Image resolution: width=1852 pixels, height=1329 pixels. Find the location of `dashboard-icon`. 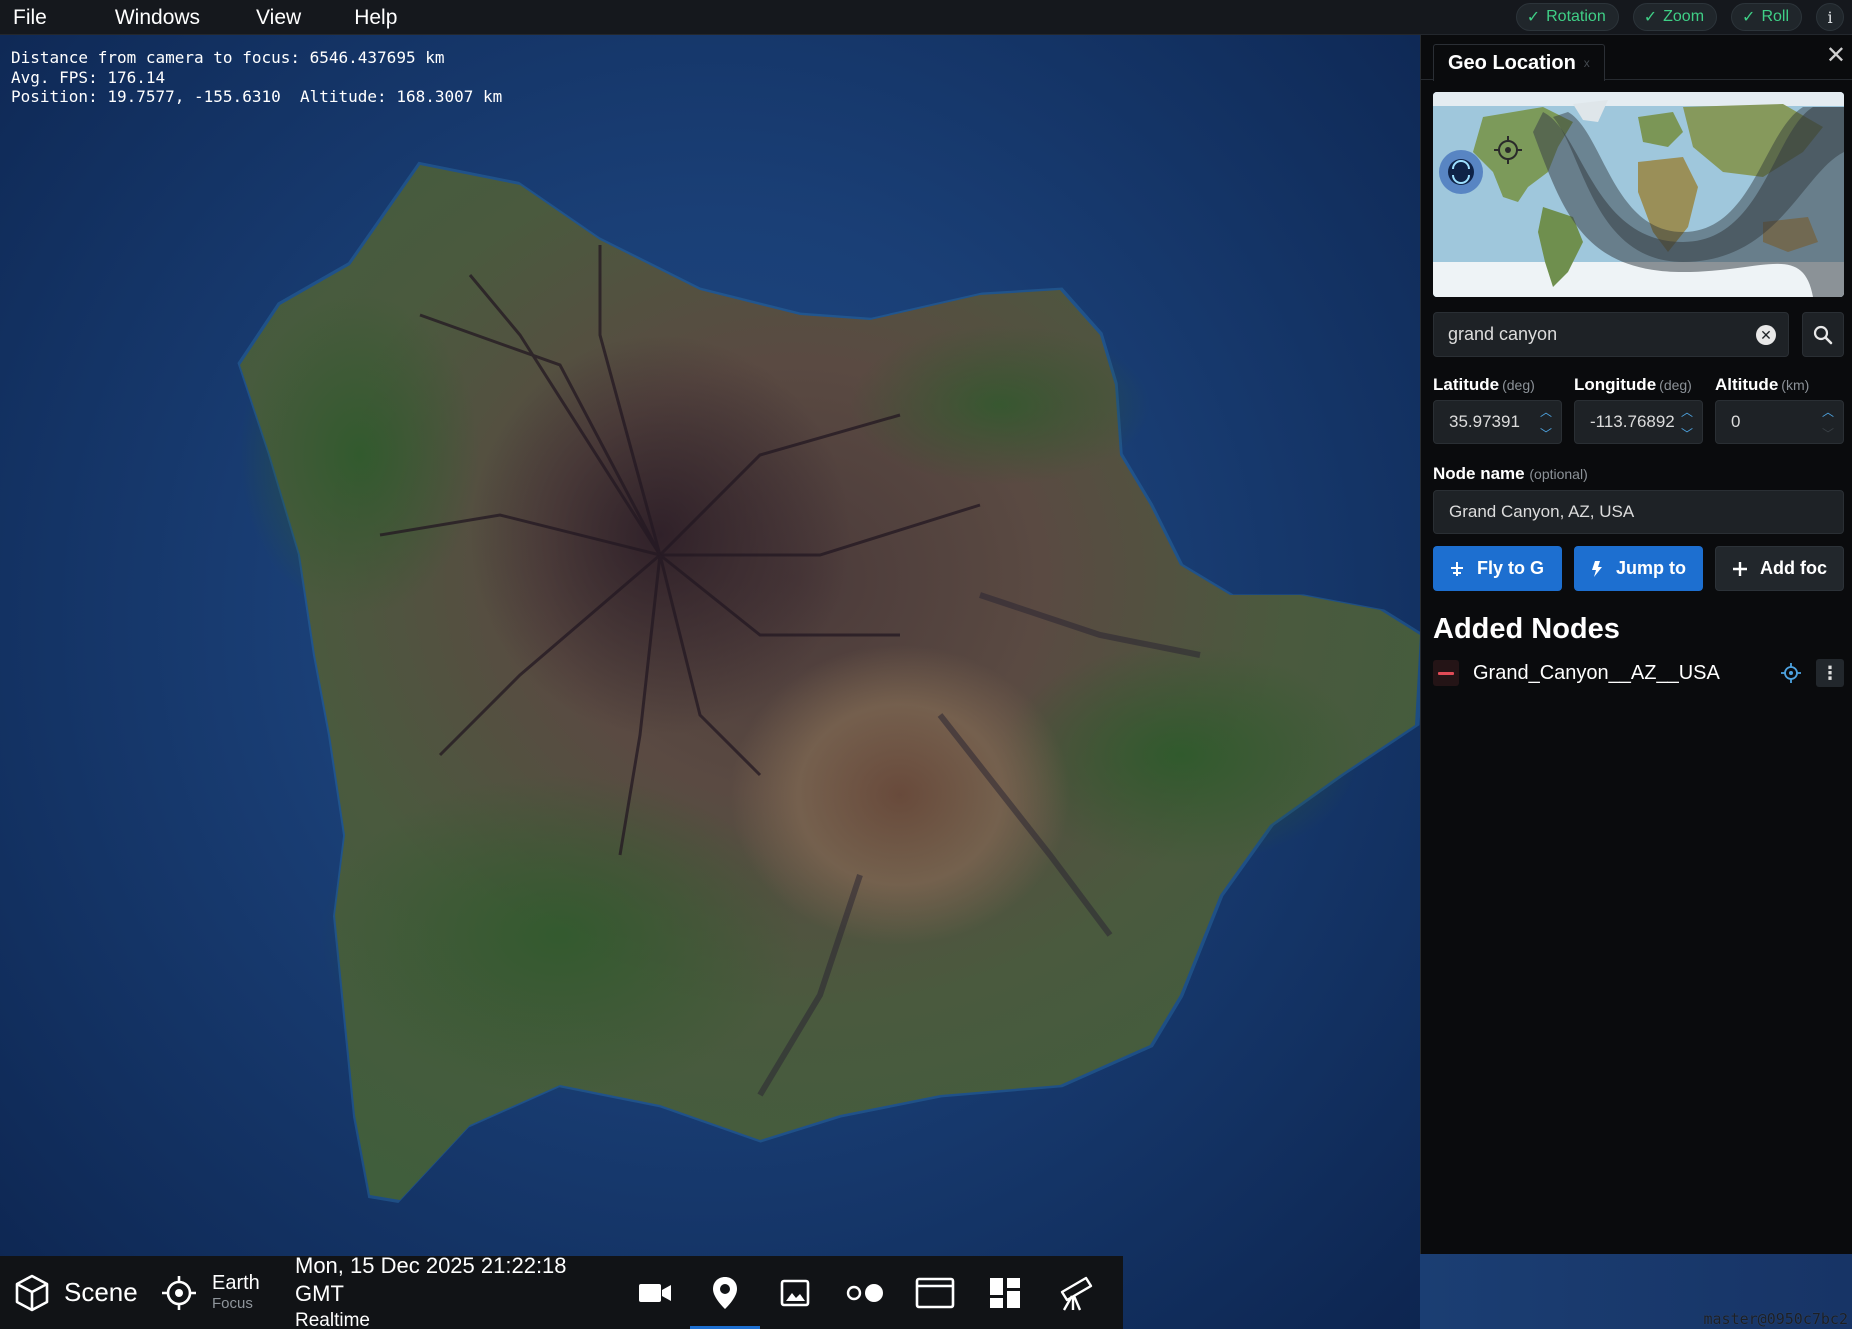

dashboard-icon is located at coordinates (1005, 1292).